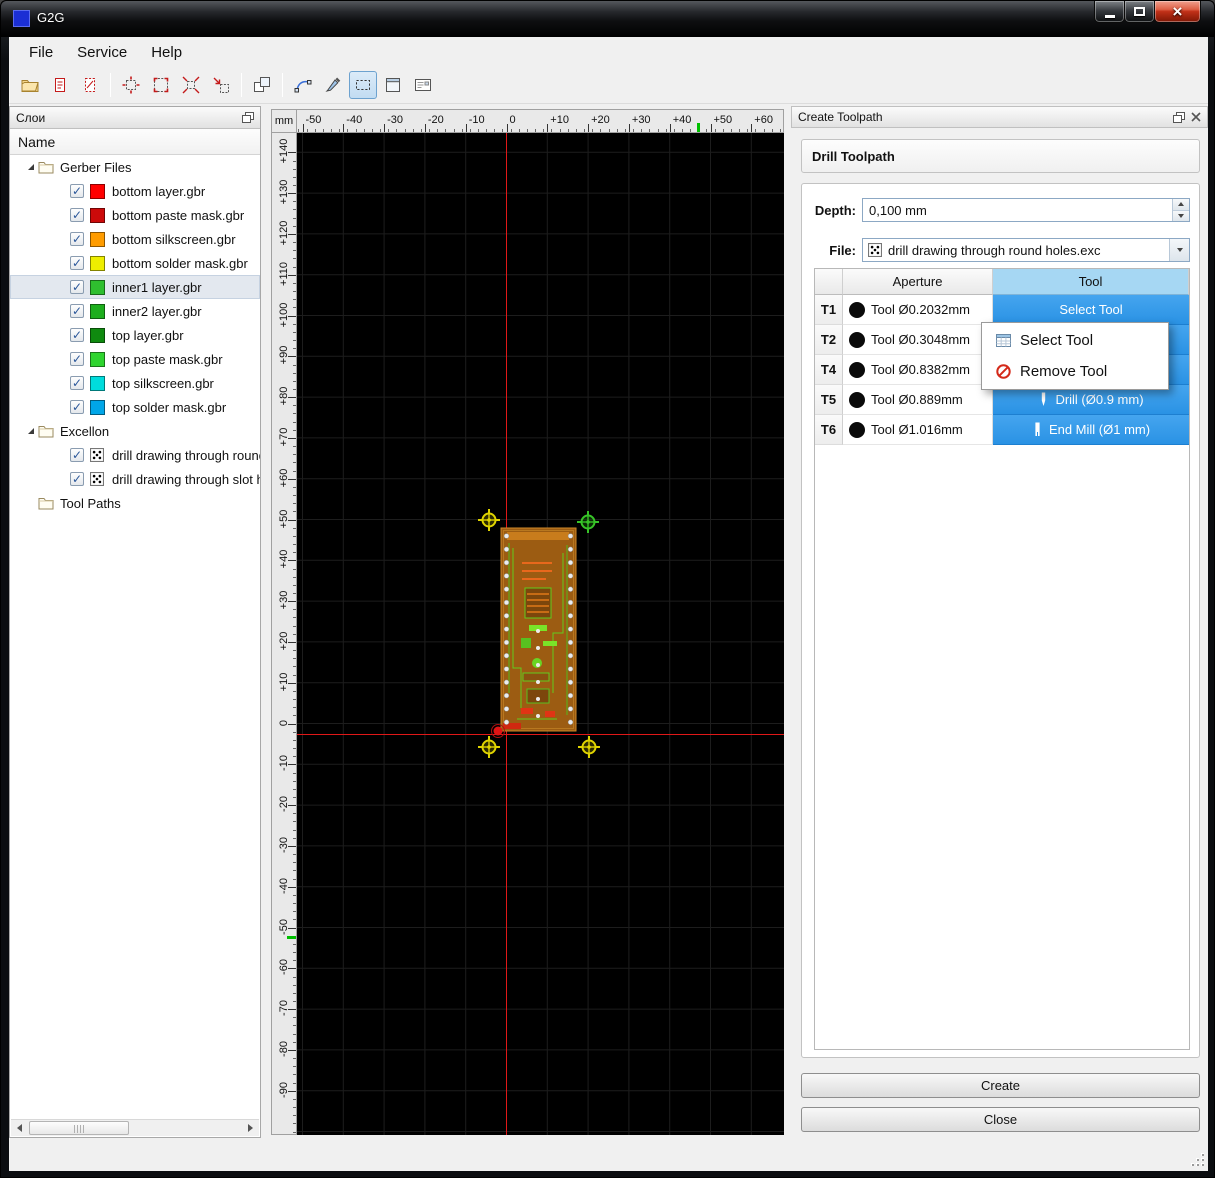 This screenshot has height=1178, width=1215. Describe the element at coordinates (79, 1128) in the screenshot. I see `scrollbar-thumb` at that location.